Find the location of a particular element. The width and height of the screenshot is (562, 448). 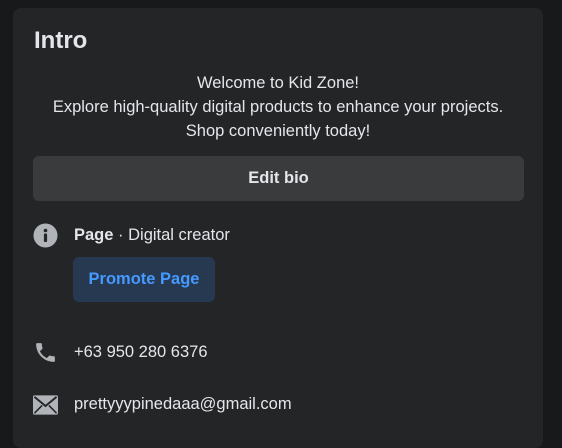

phone-row: +63 950 280 6376 is located at coordinates (120, 352).